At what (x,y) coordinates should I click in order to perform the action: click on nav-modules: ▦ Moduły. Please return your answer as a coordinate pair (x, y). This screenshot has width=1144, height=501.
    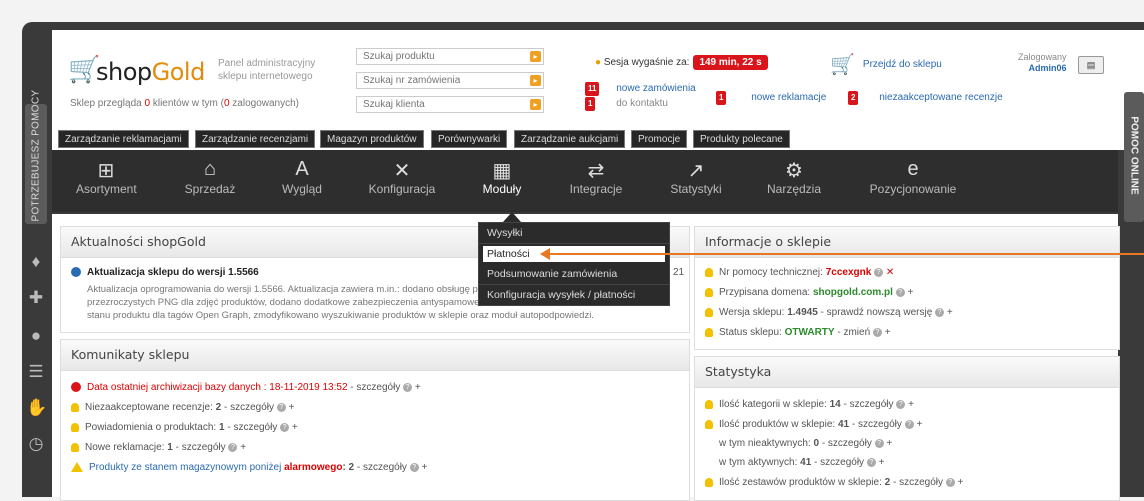
    Looking at the image, I should click on (502, 177).